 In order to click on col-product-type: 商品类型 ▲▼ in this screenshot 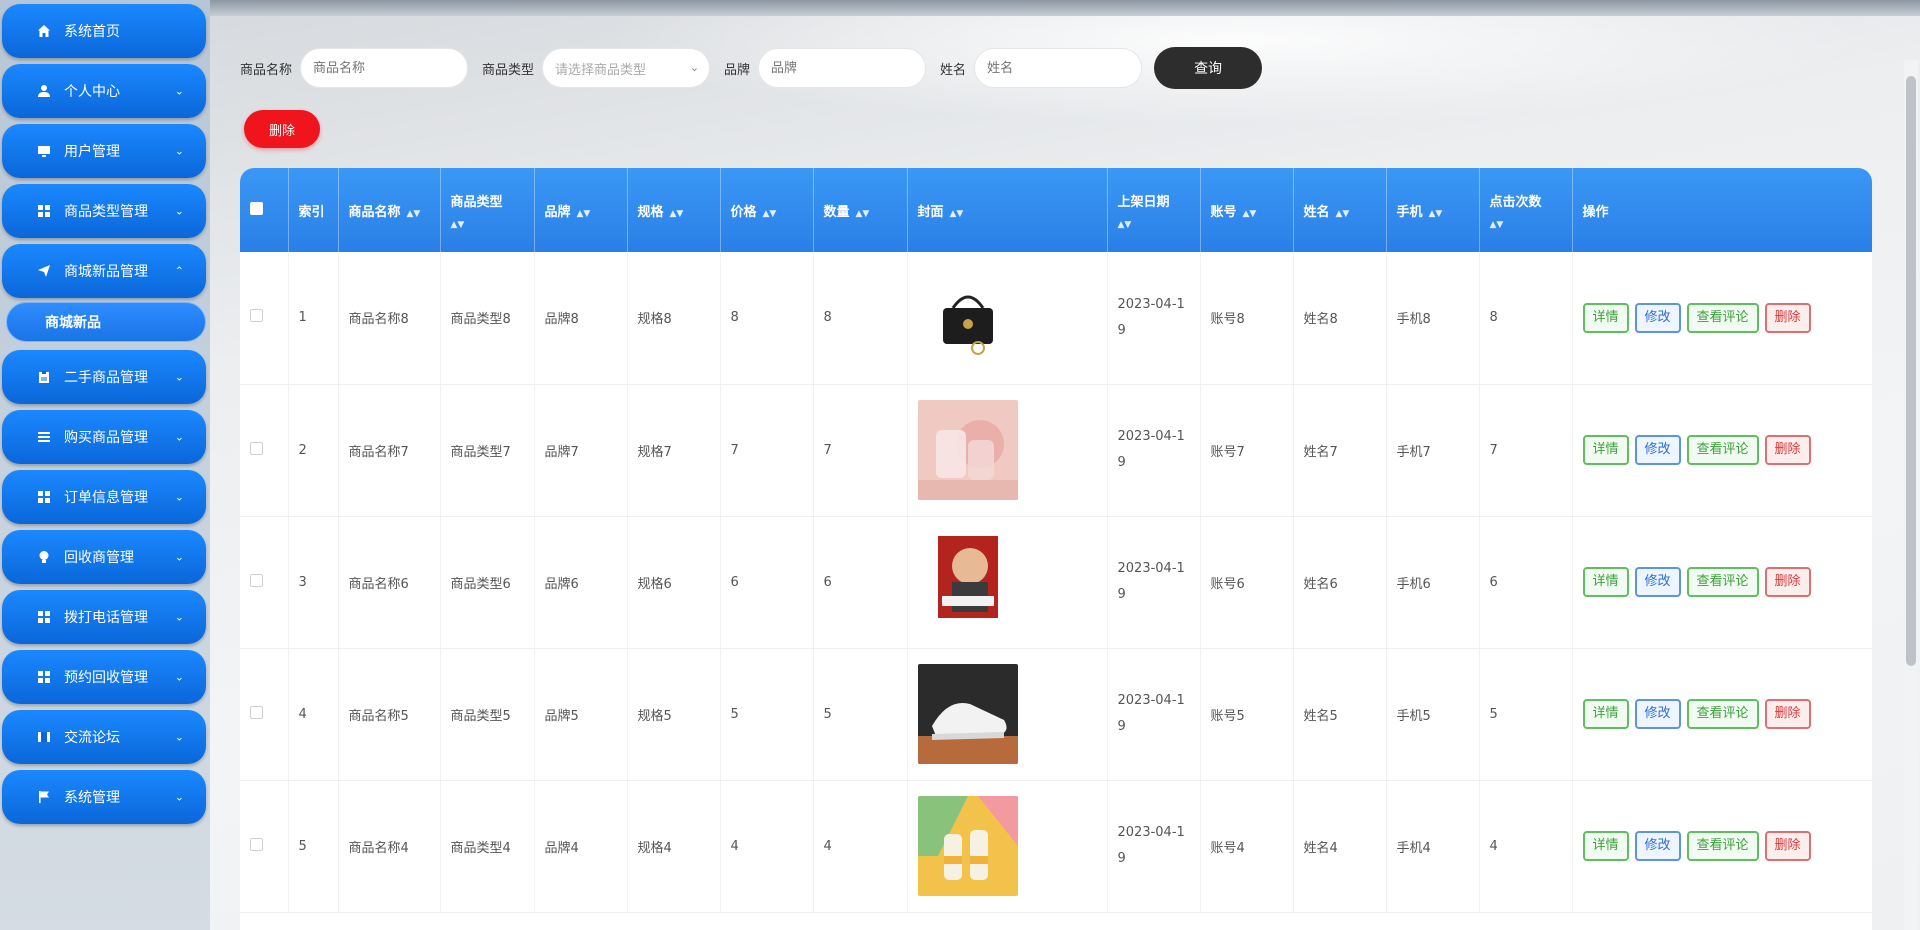, I will do `click(487, 210)`.